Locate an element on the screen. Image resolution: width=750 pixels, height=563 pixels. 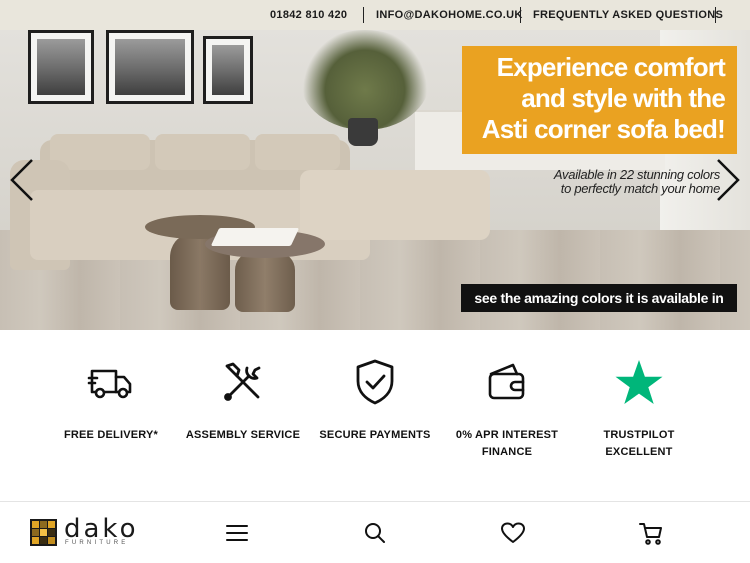
bottom-nav-bar: dako FURNITURE is located at coordinates (375, 532).